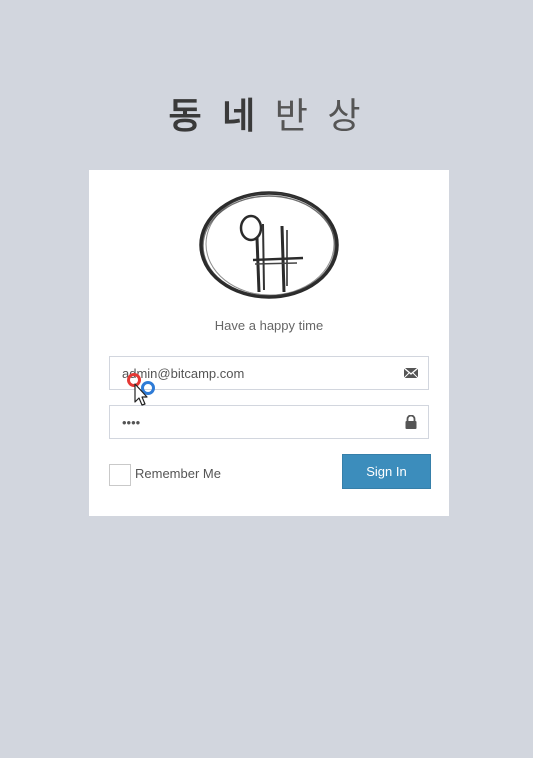 The image size is (533, 758). I want to click on lock-icon, so click(411, 422).